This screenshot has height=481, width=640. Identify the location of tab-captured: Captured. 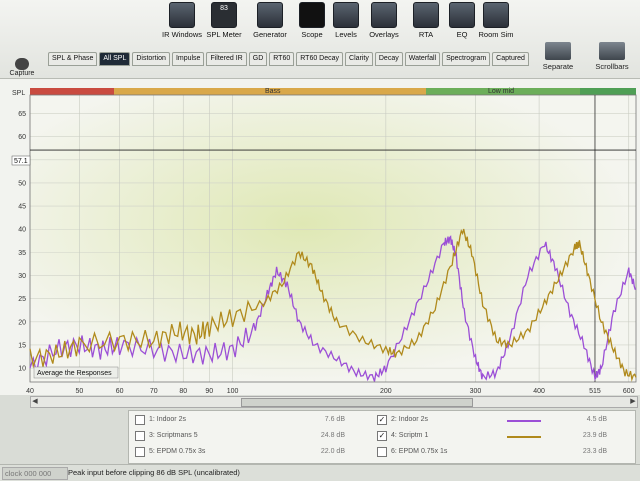
(510, 59).